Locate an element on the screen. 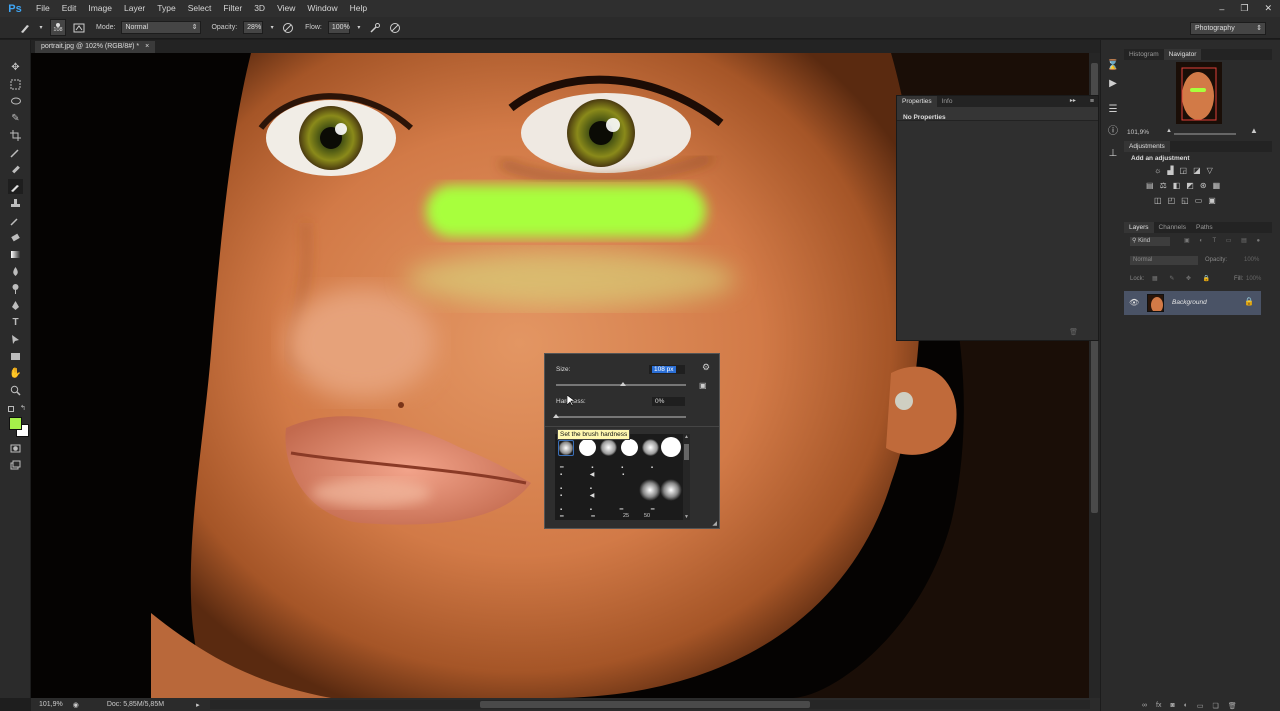 The image size is (1280, 711). properties-trash-icon: 🗑 is located at coordinates (1073, 332).